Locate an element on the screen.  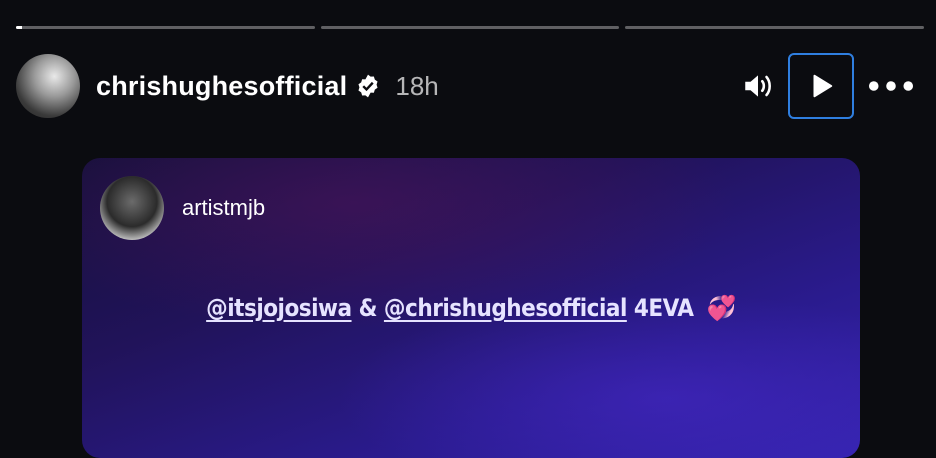
play-icon is located at coordinates (823, 86).